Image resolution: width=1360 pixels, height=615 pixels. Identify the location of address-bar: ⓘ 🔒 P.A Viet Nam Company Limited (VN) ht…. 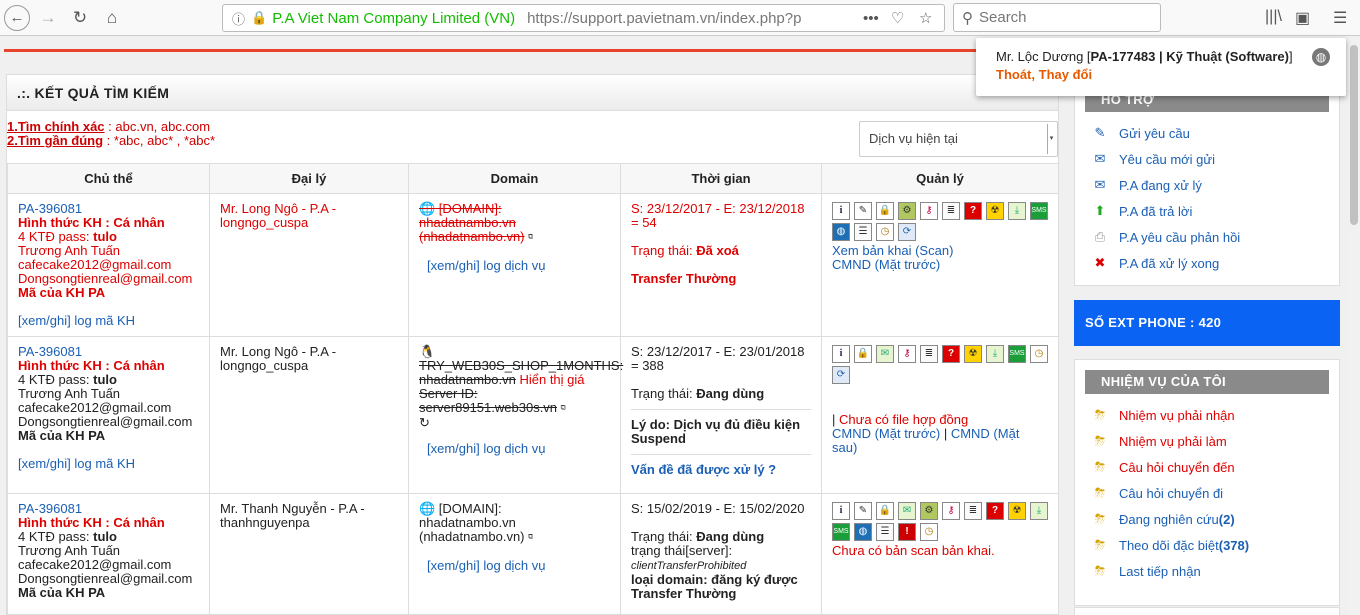
(583, 18).